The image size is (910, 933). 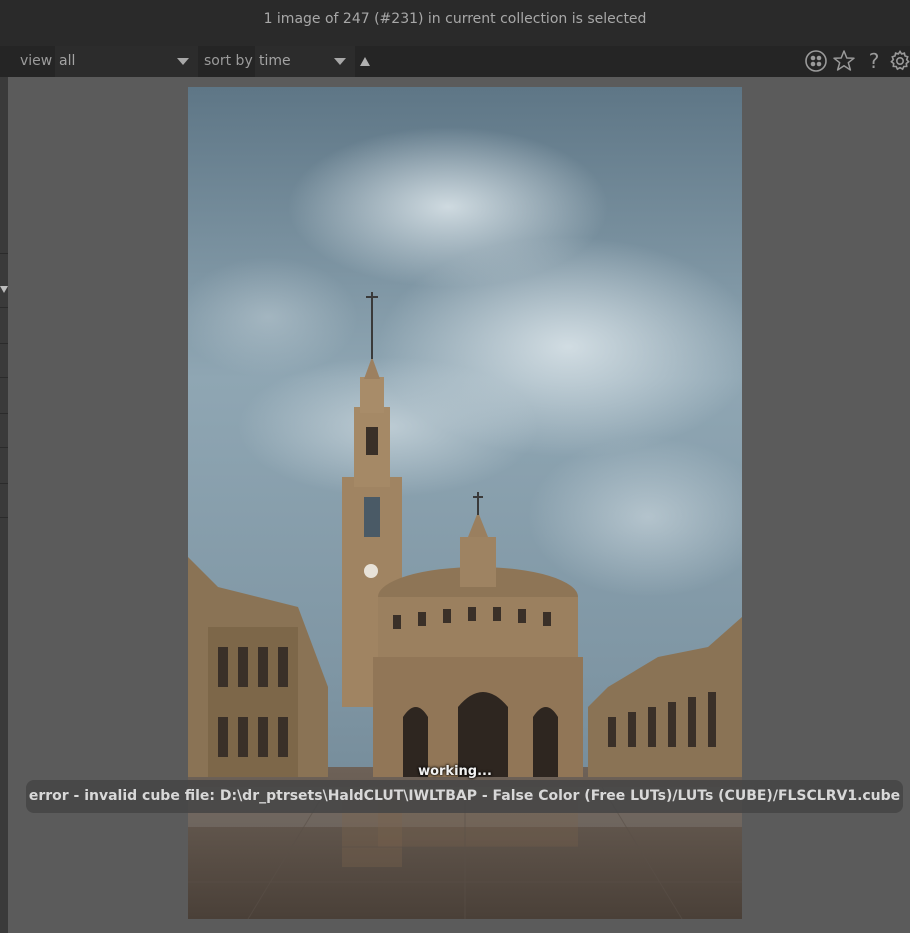 I want to click on star-icon, so click(x=844, y=61).